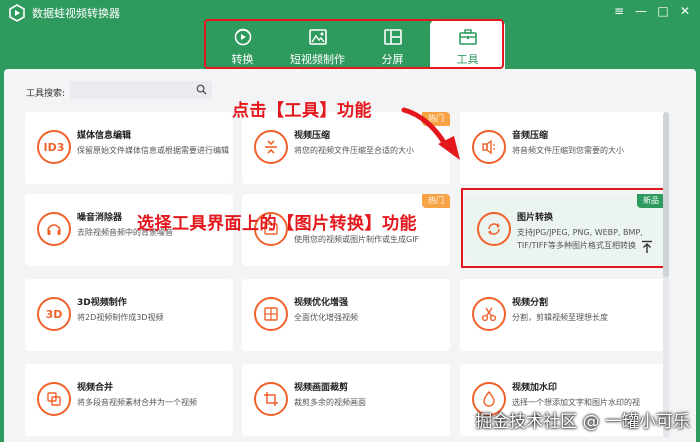 This screenshot has width=700, height=442. I want to click on tool-card-3d-video: 3D 3D视频制作 将2D视频制作成3D视频, so click(129, 315).